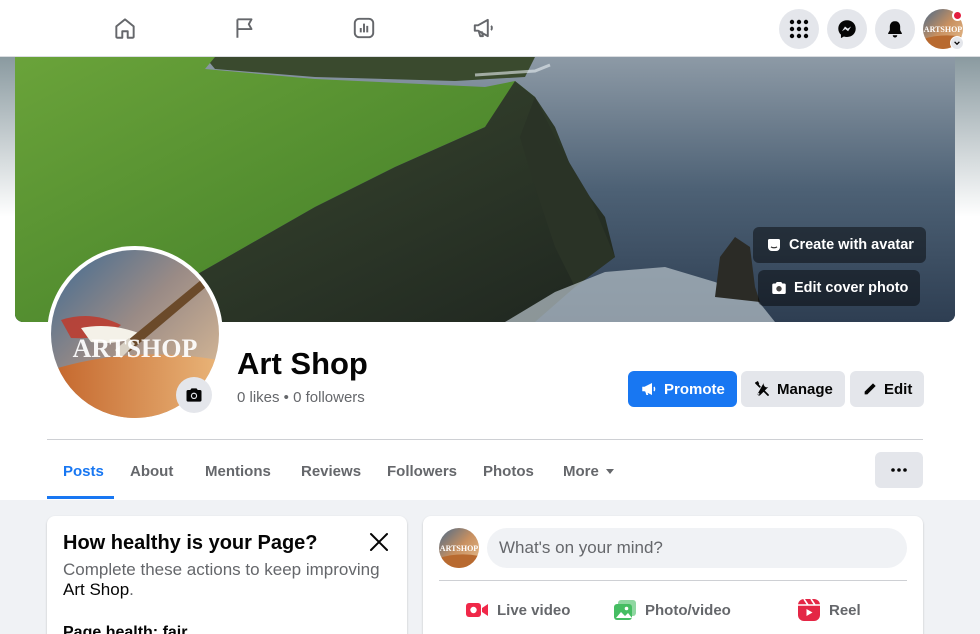  I want to click on photo-icon, so click(625, 610).